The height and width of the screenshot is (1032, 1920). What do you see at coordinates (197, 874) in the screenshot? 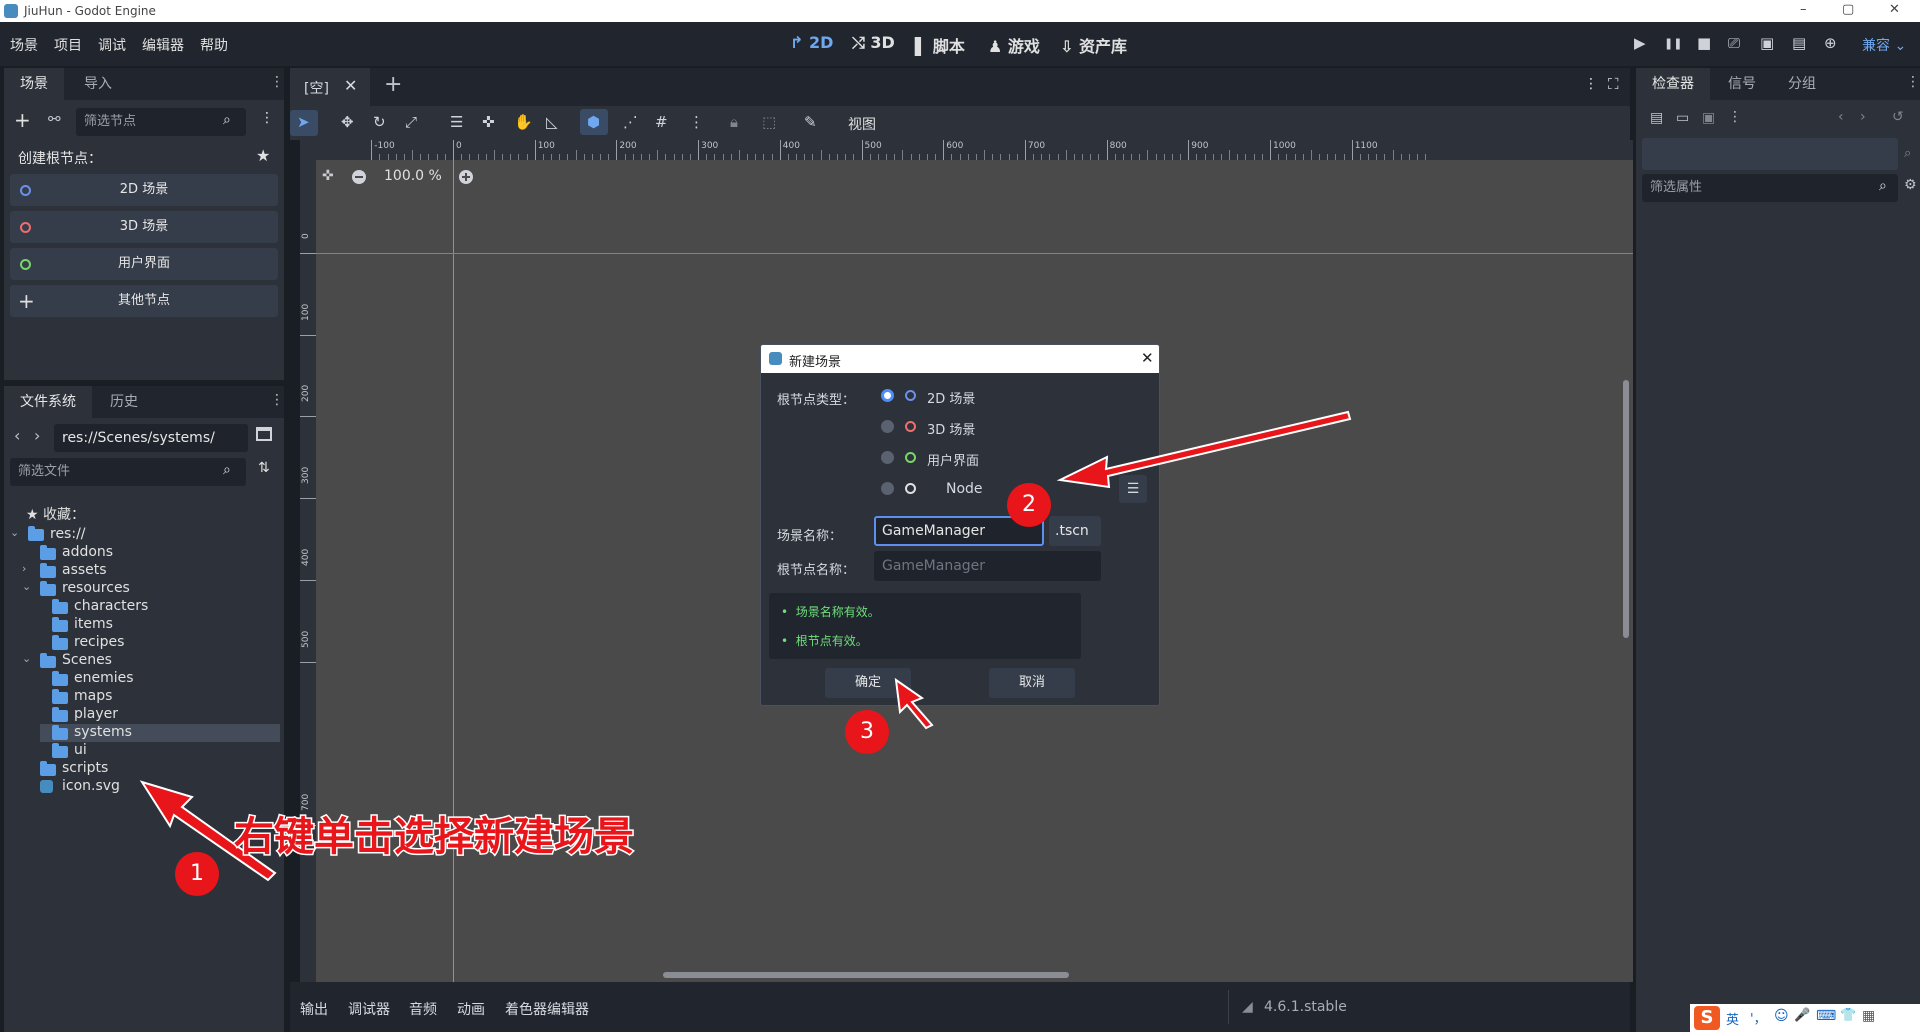
I see `step-1-marker: 1` at bounding box center [197, 874].